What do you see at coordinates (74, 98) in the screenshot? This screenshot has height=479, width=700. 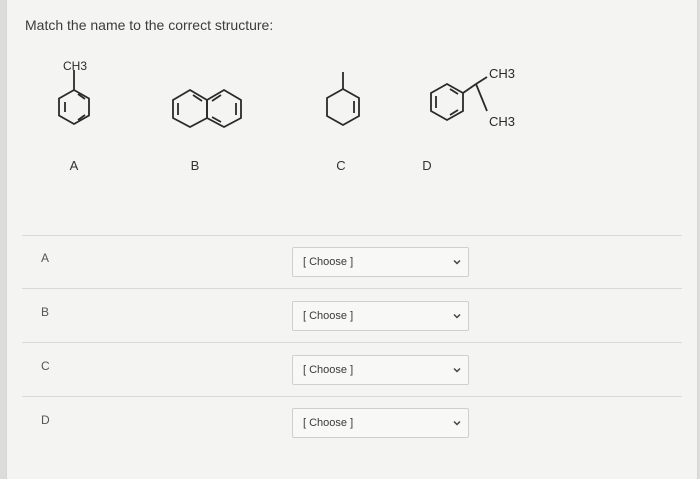 I see `toluene-structure` at bounding box center [74, 98].